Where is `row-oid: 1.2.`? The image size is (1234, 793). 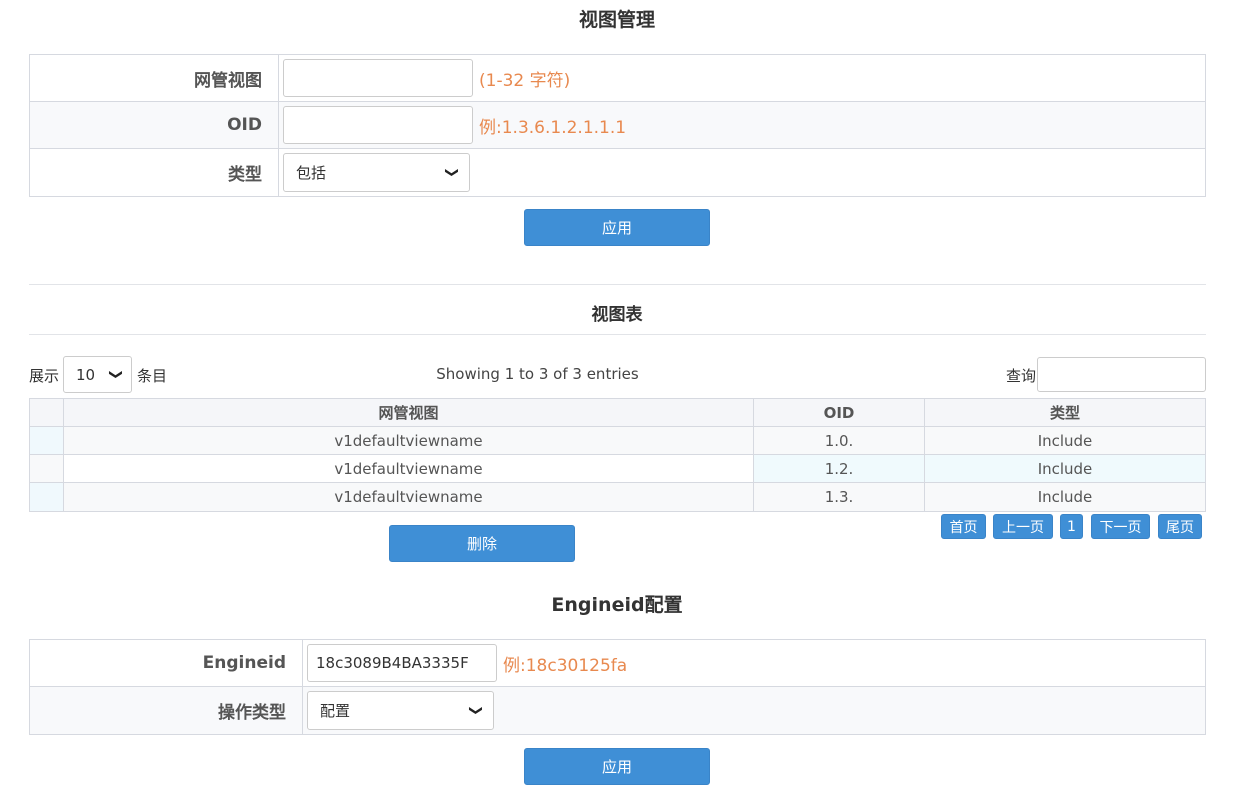 row-oid: 1.2. is located at coordinates (839, 468).